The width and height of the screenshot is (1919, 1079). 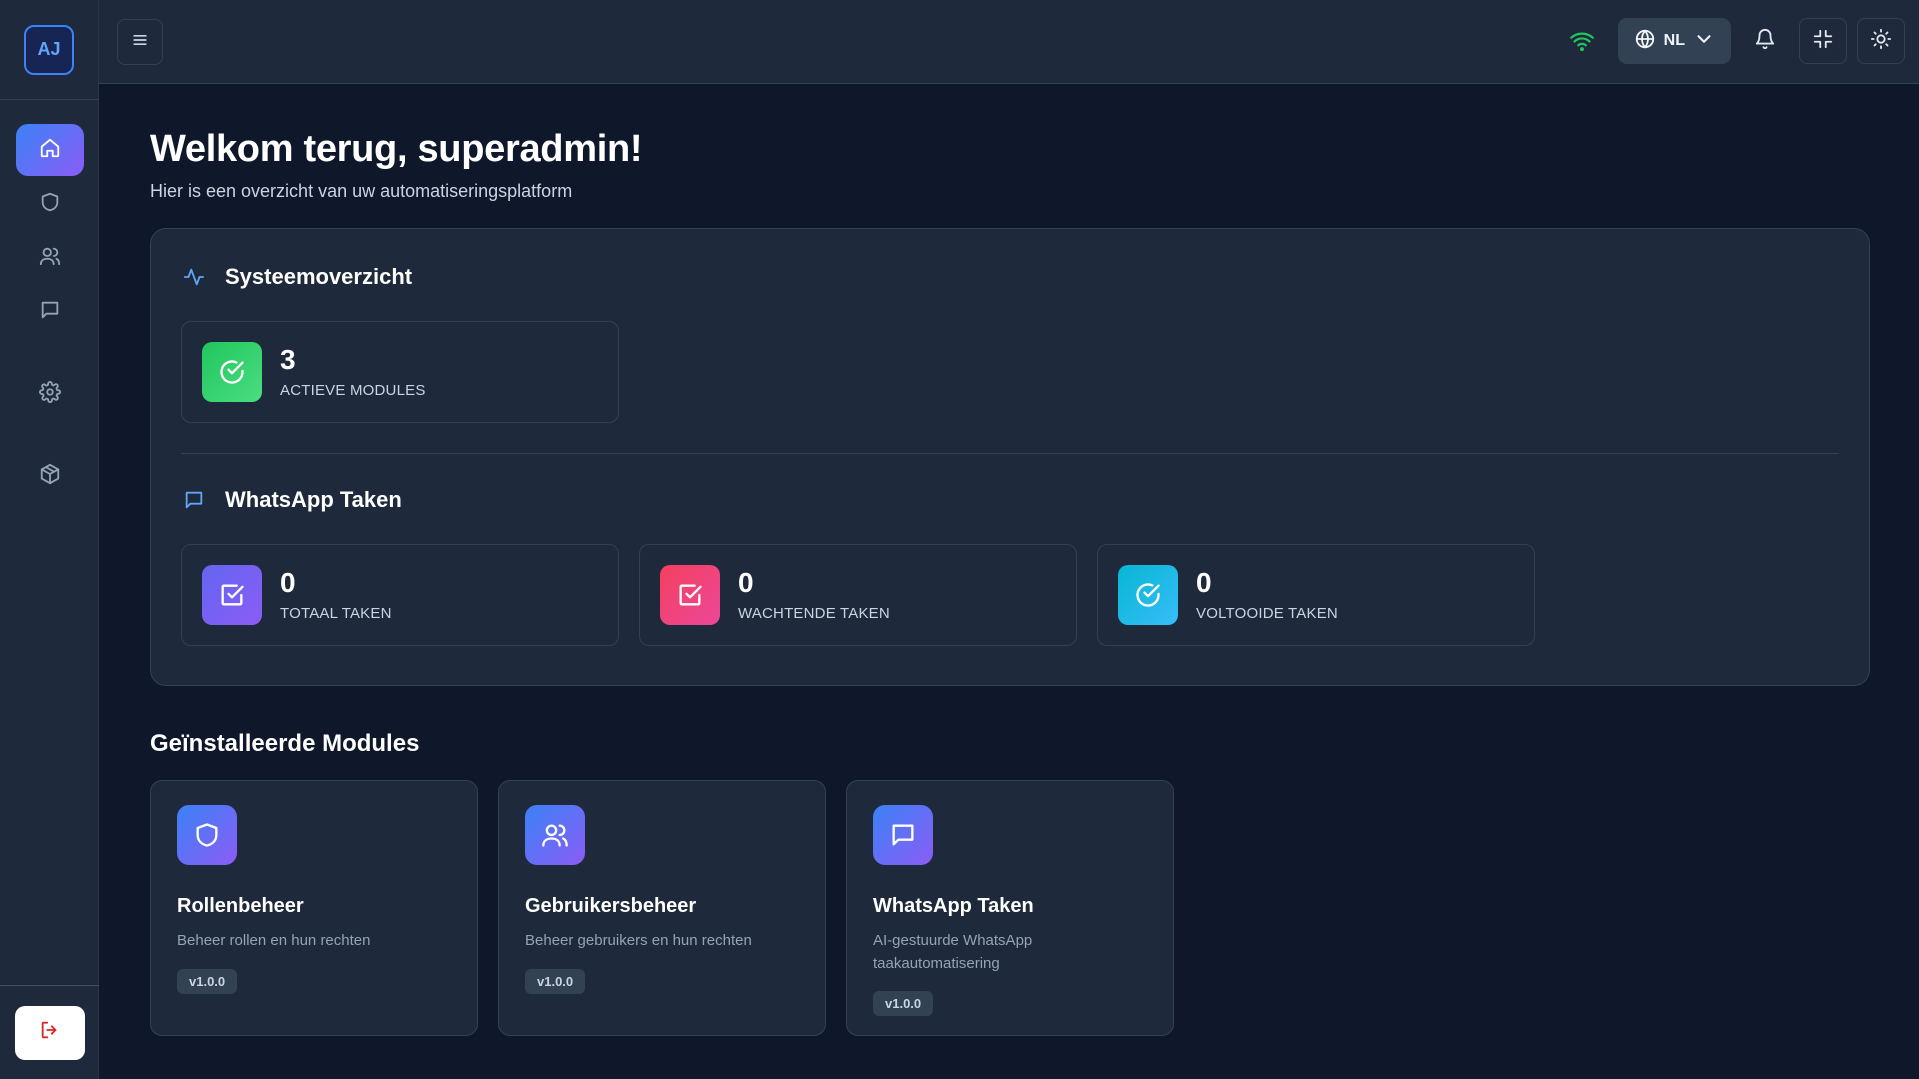 I want to click on bell-icon, so click(x=1765, y=41).